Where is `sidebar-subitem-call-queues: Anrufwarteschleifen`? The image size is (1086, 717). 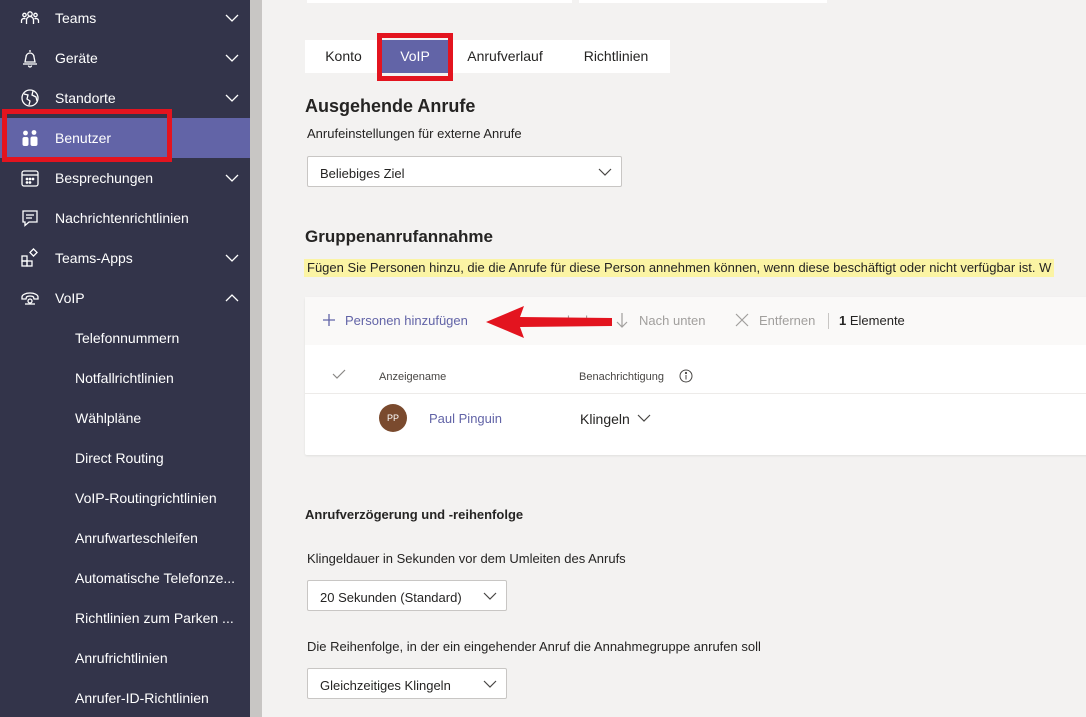
sidebar-subitem-call-queues: Anrufwarteschleifen is located at coordinates (125, 538).